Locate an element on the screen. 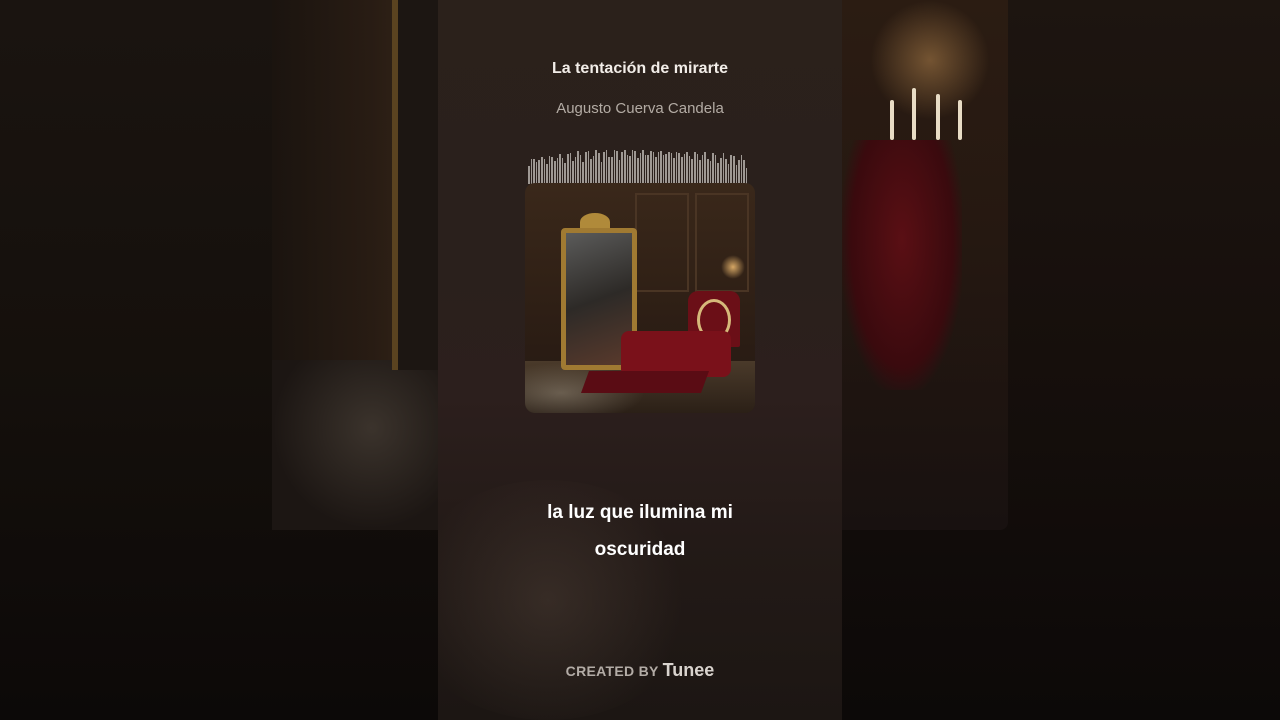 This screenshot has width=1280, height=720. background-chair is located at coordinates (902, 265).